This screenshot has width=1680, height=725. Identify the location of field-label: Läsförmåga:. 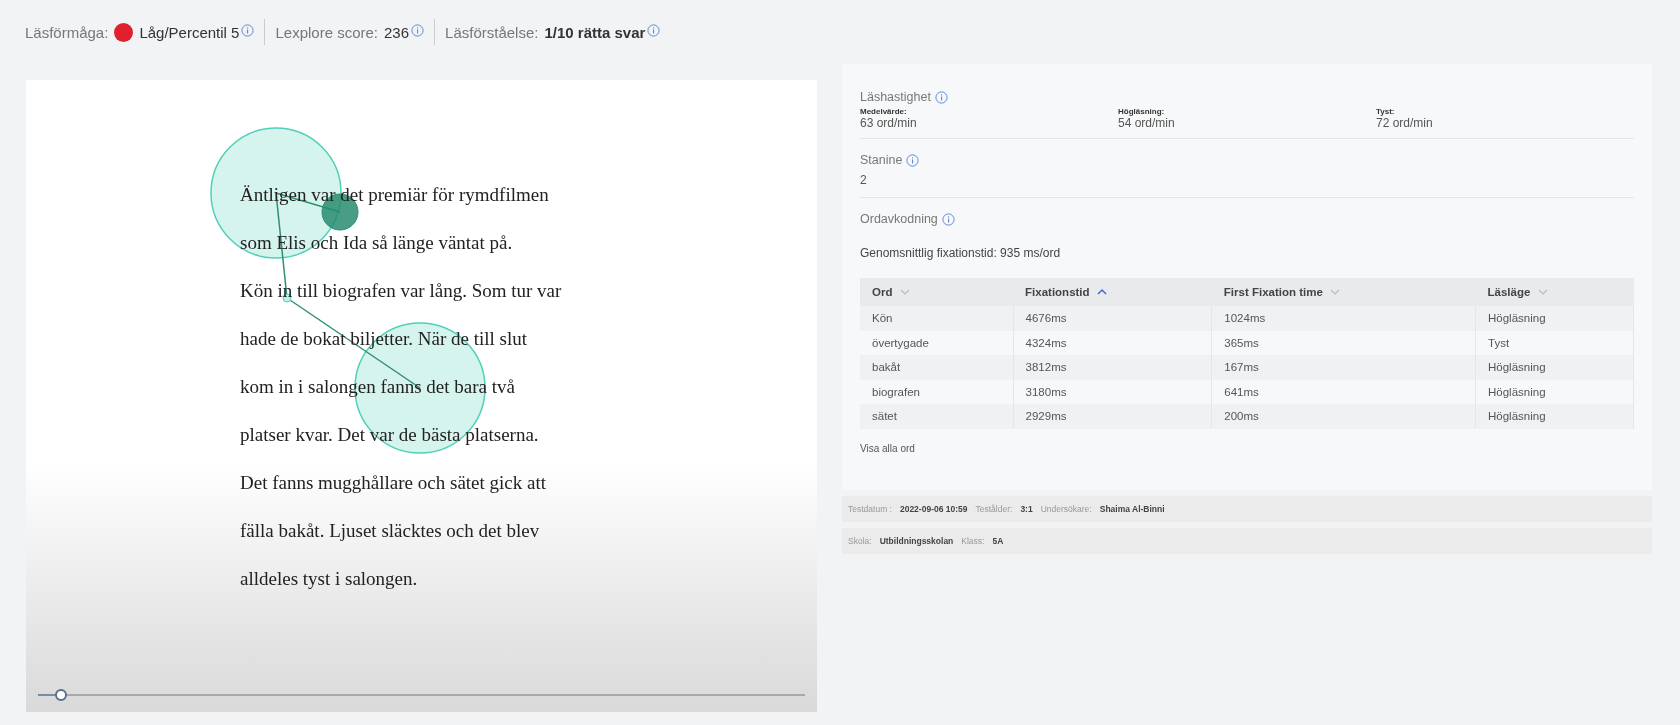
(67, 32).